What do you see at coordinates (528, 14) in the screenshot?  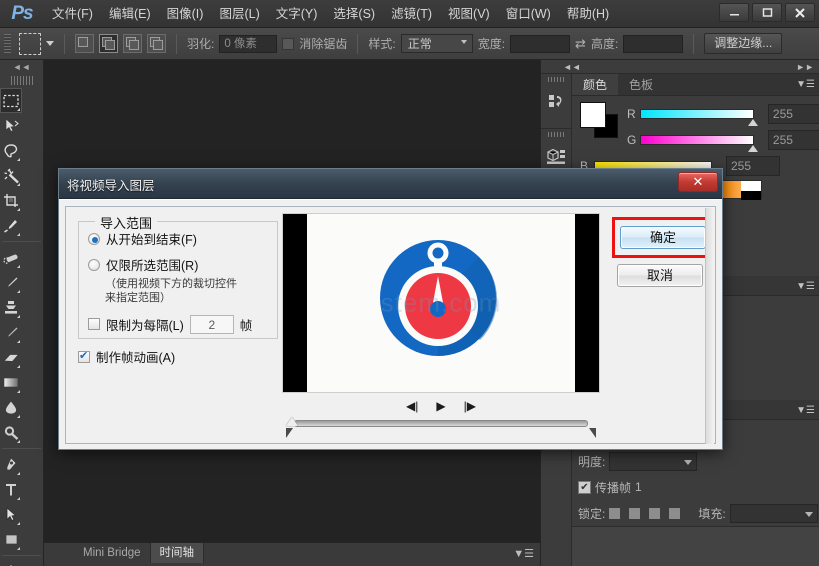 I see `menu-window: 窗口(W)` at bounding box center [528, 14].